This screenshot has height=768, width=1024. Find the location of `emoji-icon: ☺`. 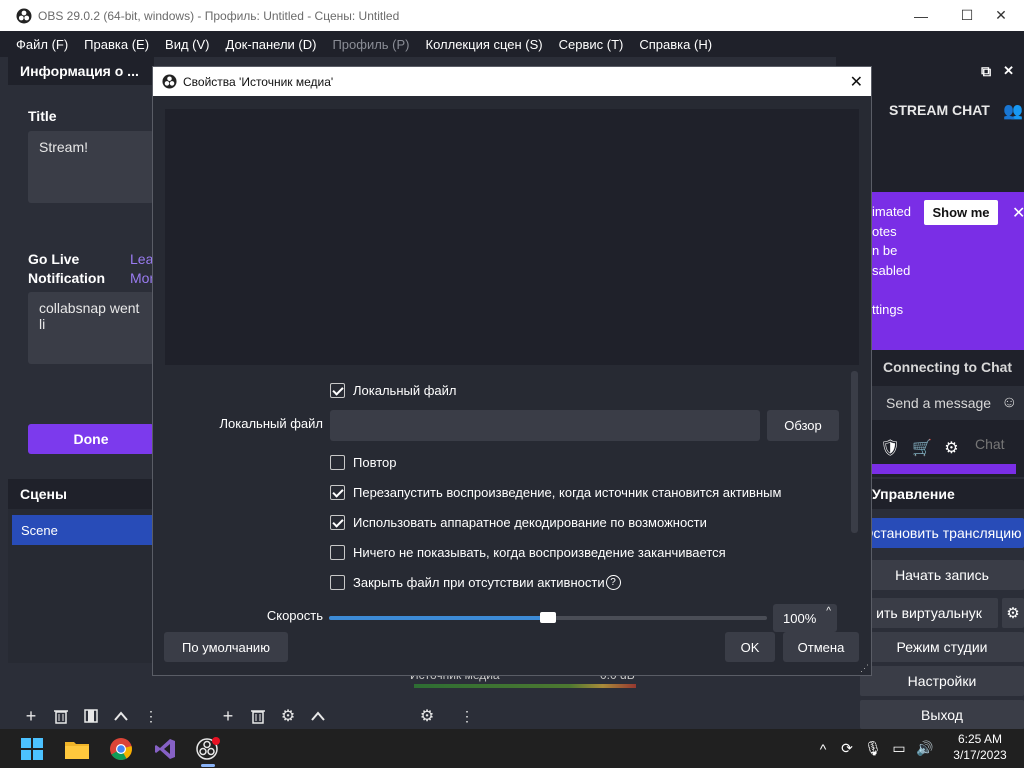

emoji-icon: ☺ is located at coordinates (1009, 403).